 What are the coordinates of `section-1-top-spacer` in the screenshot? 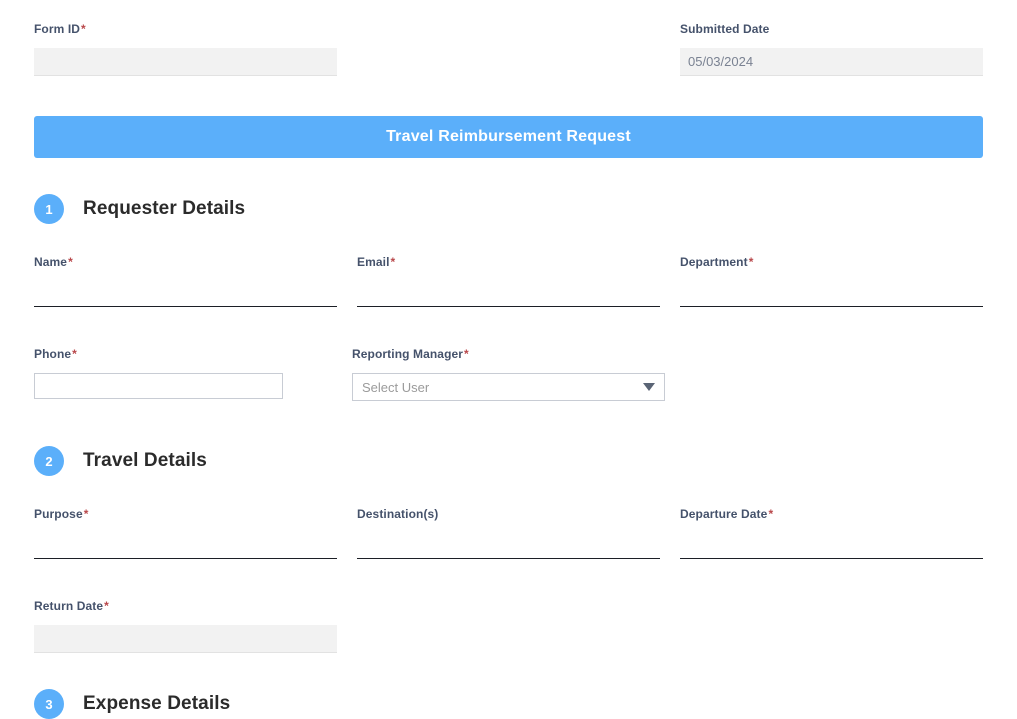 It's located at (508, 176).